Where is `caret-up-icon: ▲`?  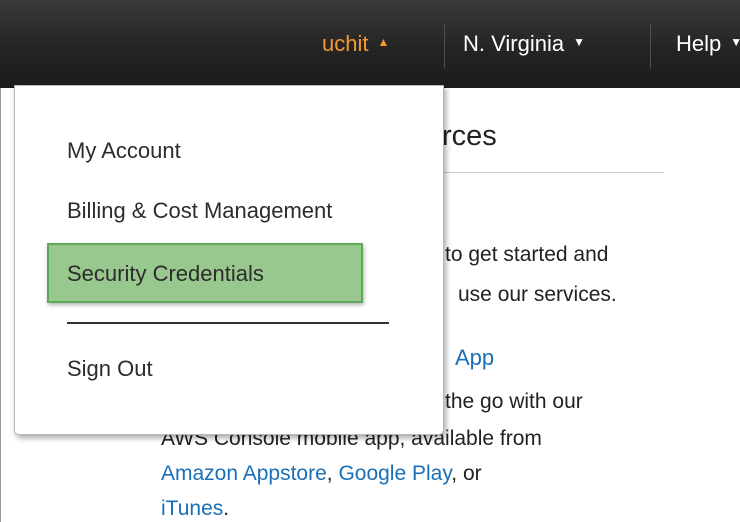 caret-up-icon: ▲ is located at coordinates (383, 42).